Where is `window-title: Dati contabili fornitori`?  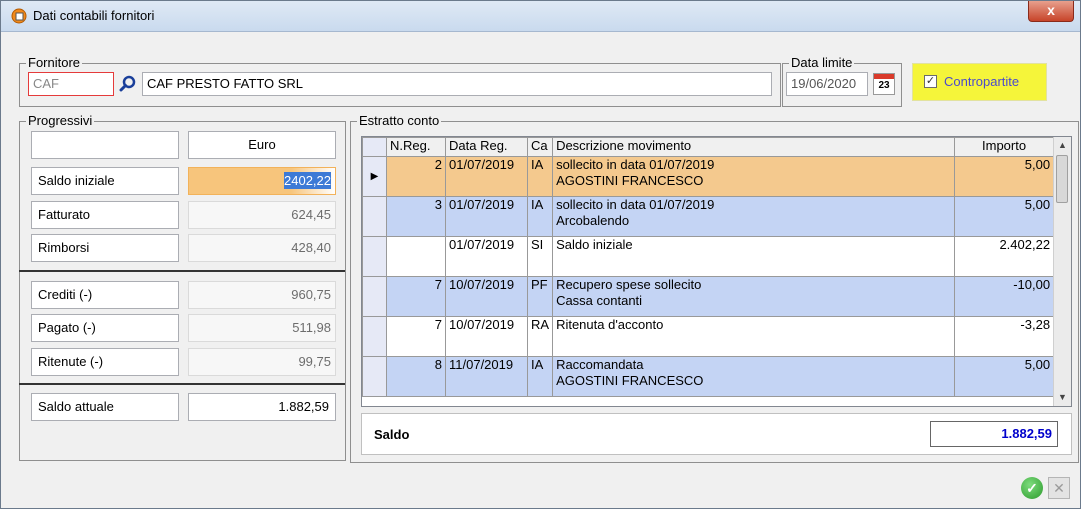 window-title: Dati contabili fornitori is located at coordinates (94, 15).